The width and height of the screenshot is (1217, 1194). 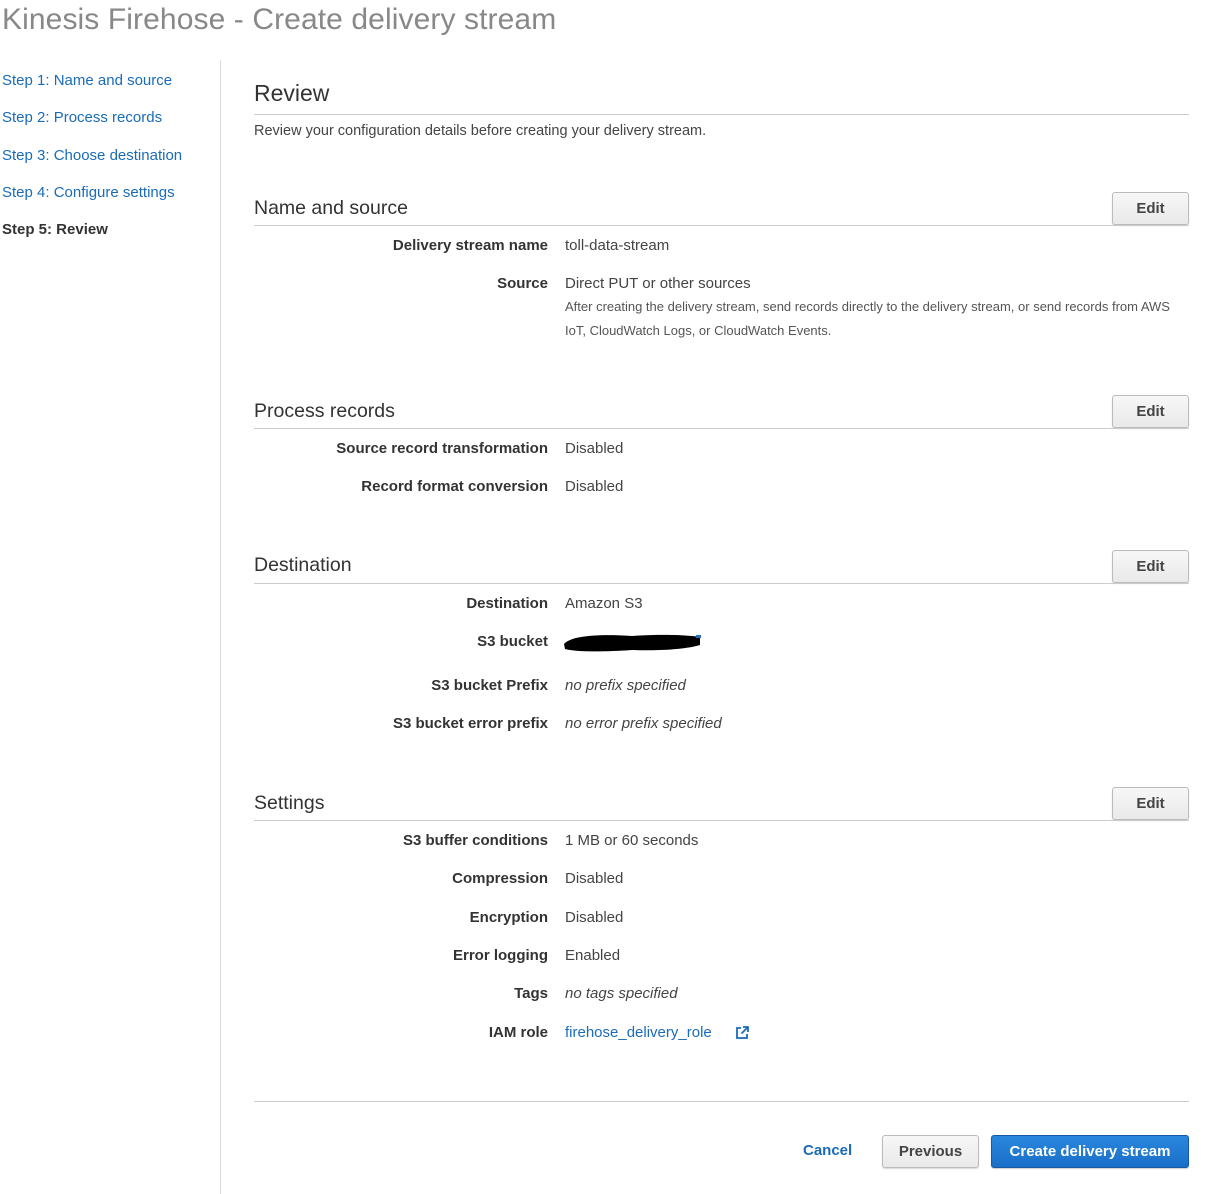 I want to click on field-label-source-record-transformation: Source record transformation, so click(x=442, y=448).